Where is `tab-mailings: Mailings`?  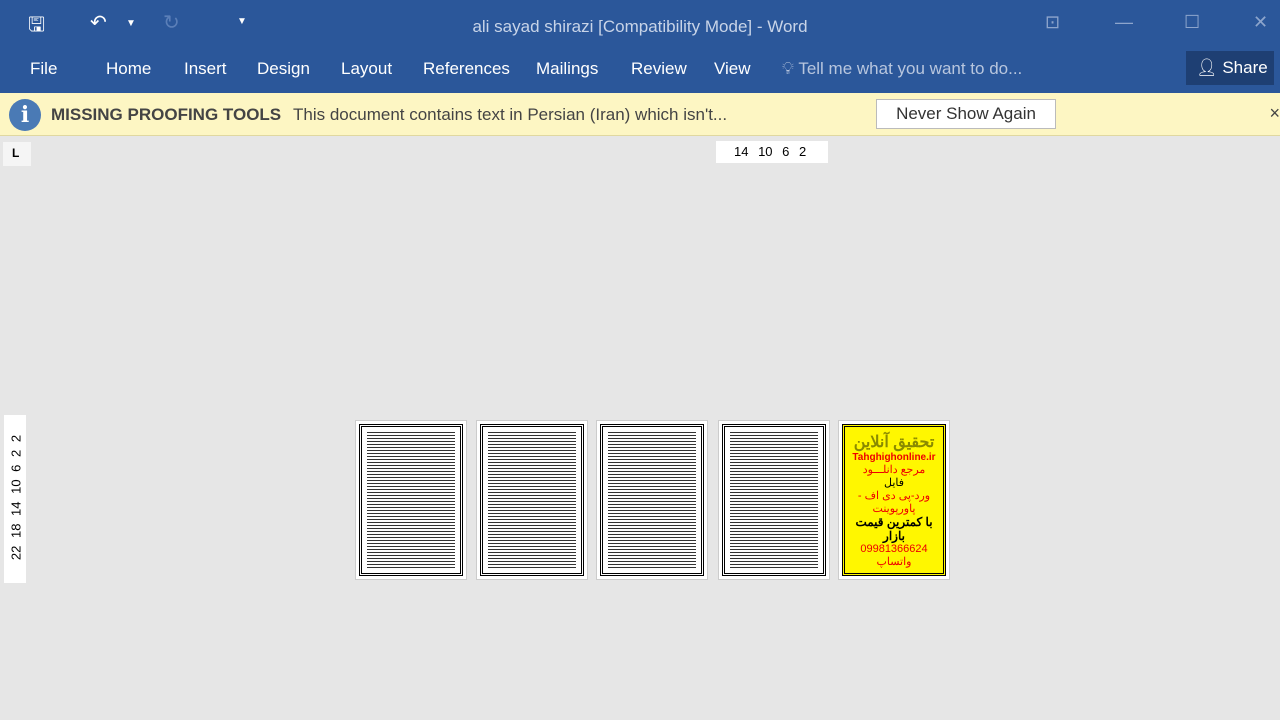 tab-mailings: Mailings is located at coordinates (567, 69).